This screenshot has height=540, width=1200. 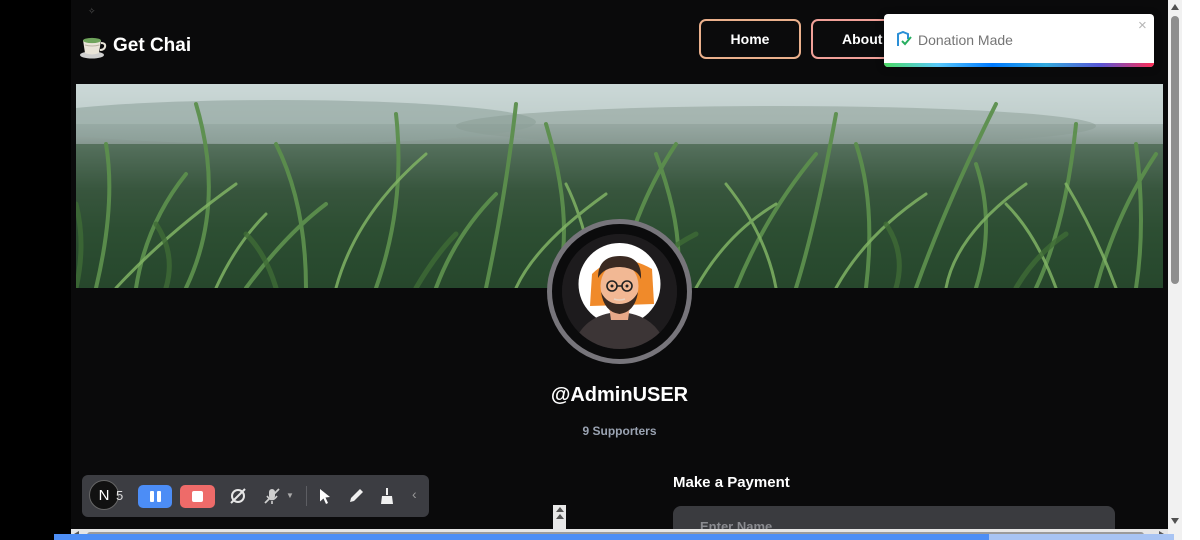 I want to click on pen-icon, so click(x=356, y=496).